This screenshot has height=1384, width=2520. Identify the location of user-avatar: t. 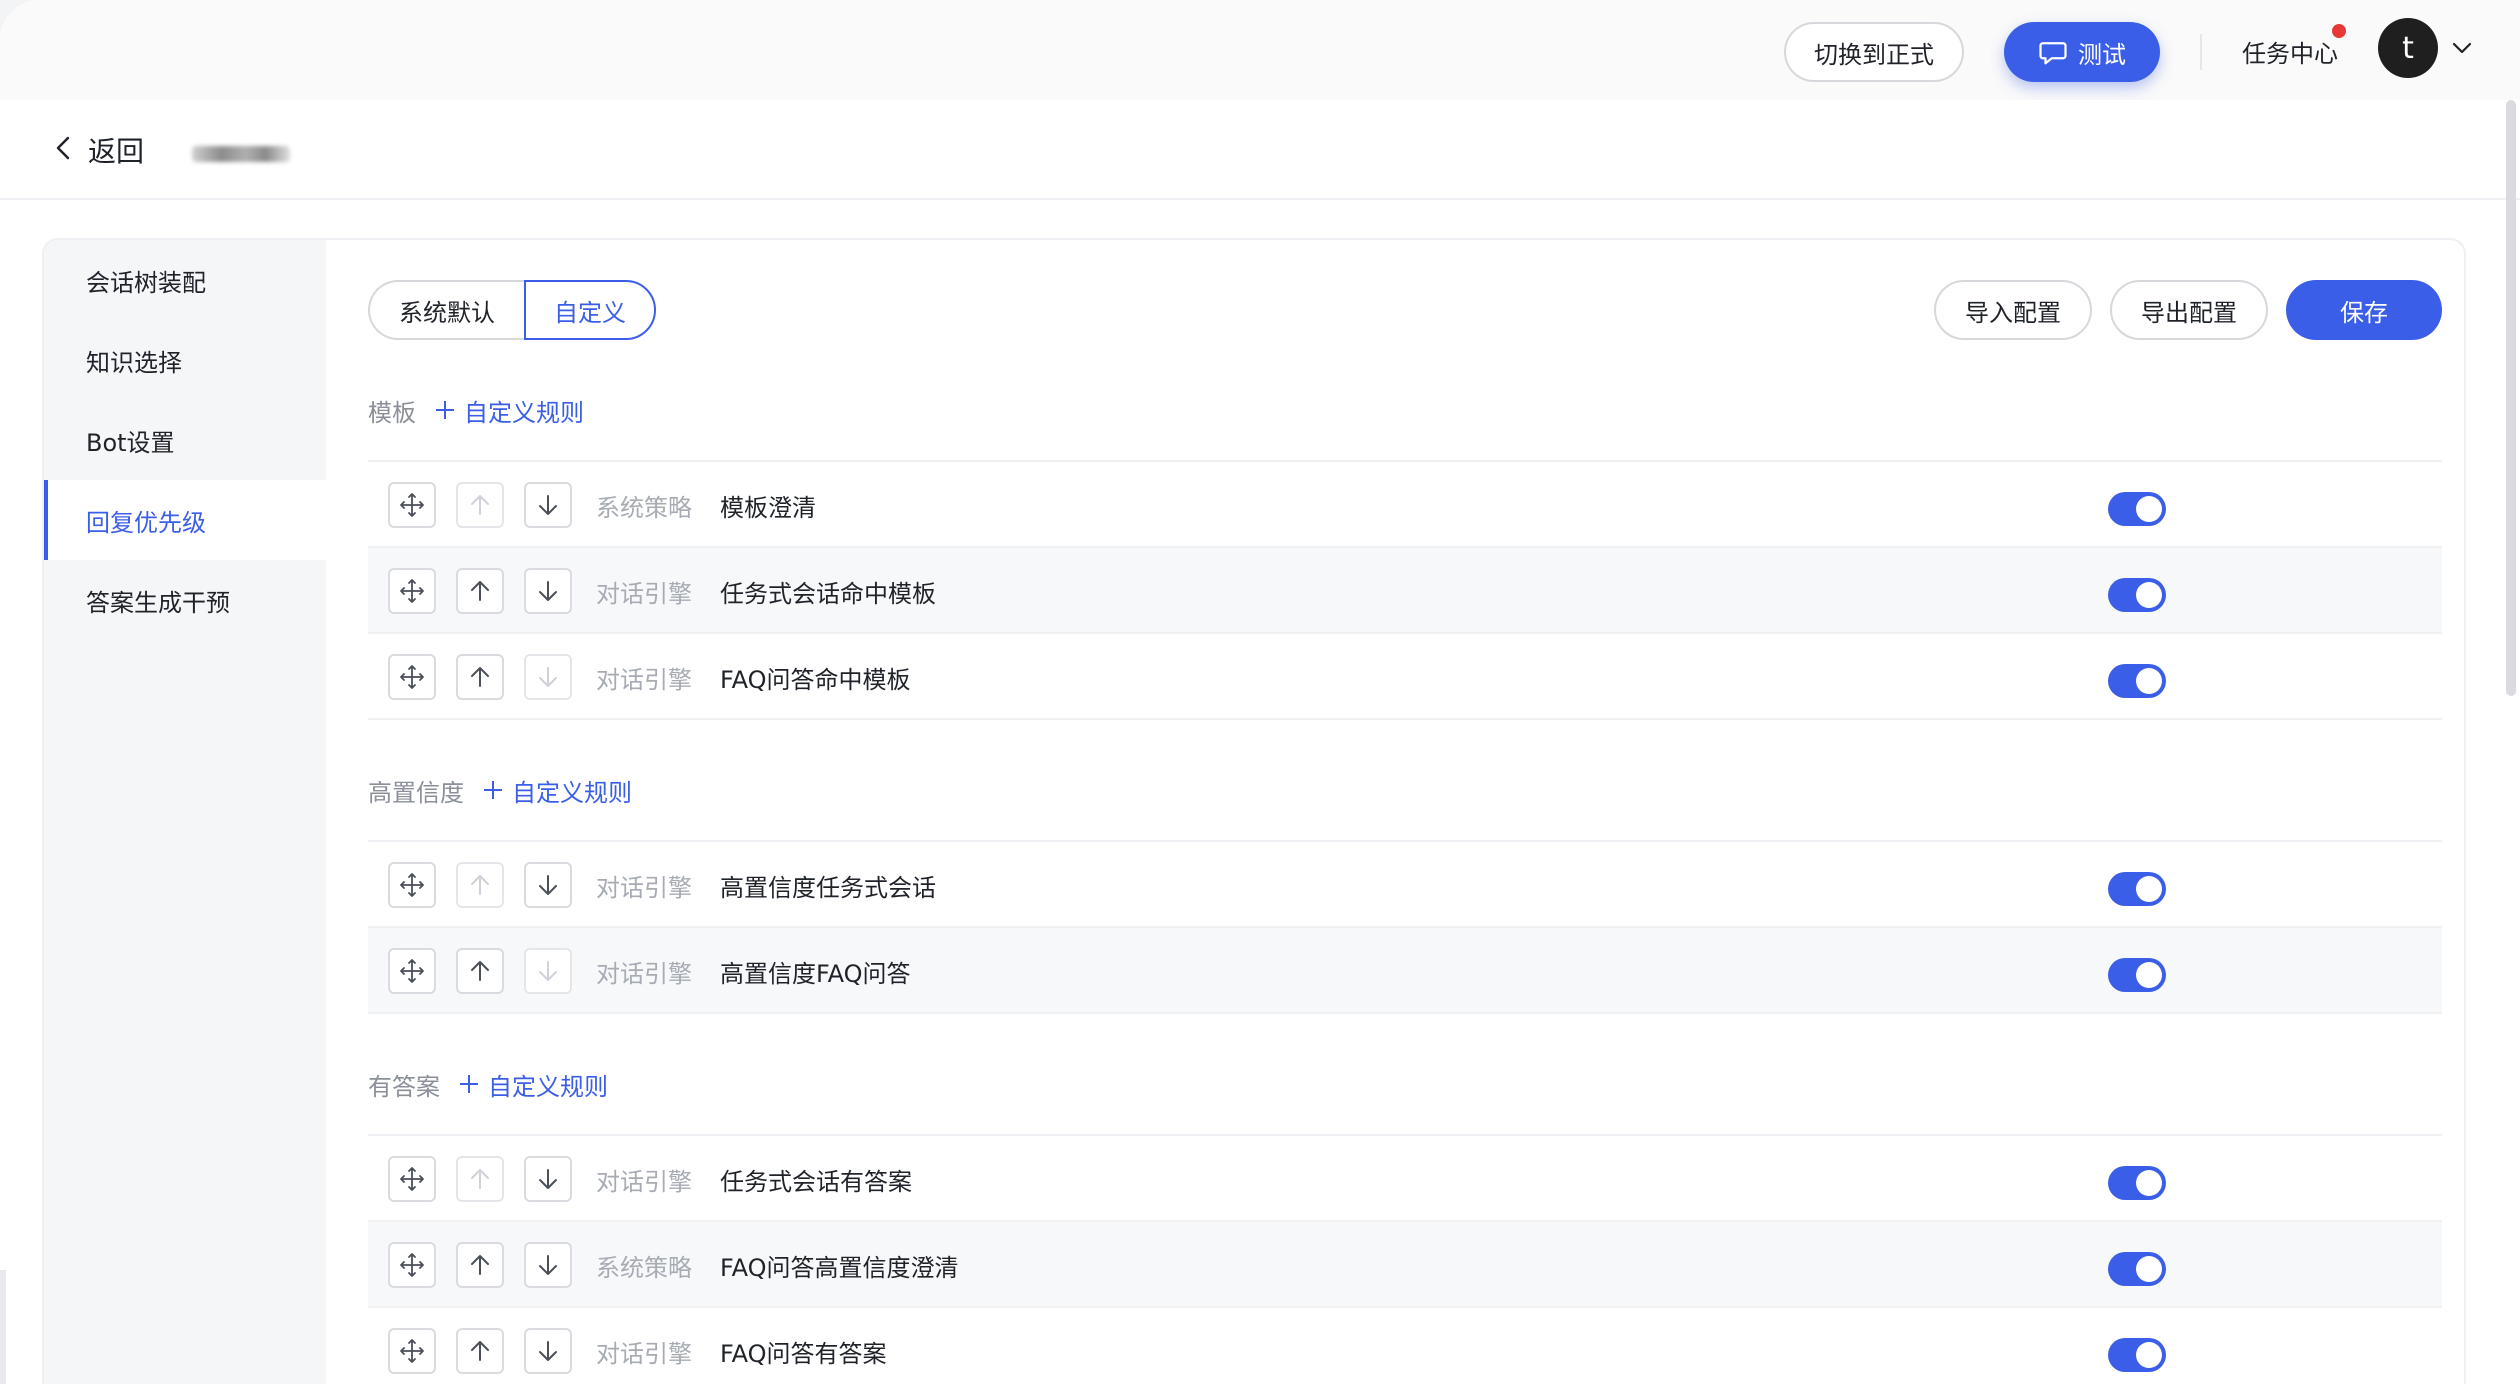
(2408, 48).